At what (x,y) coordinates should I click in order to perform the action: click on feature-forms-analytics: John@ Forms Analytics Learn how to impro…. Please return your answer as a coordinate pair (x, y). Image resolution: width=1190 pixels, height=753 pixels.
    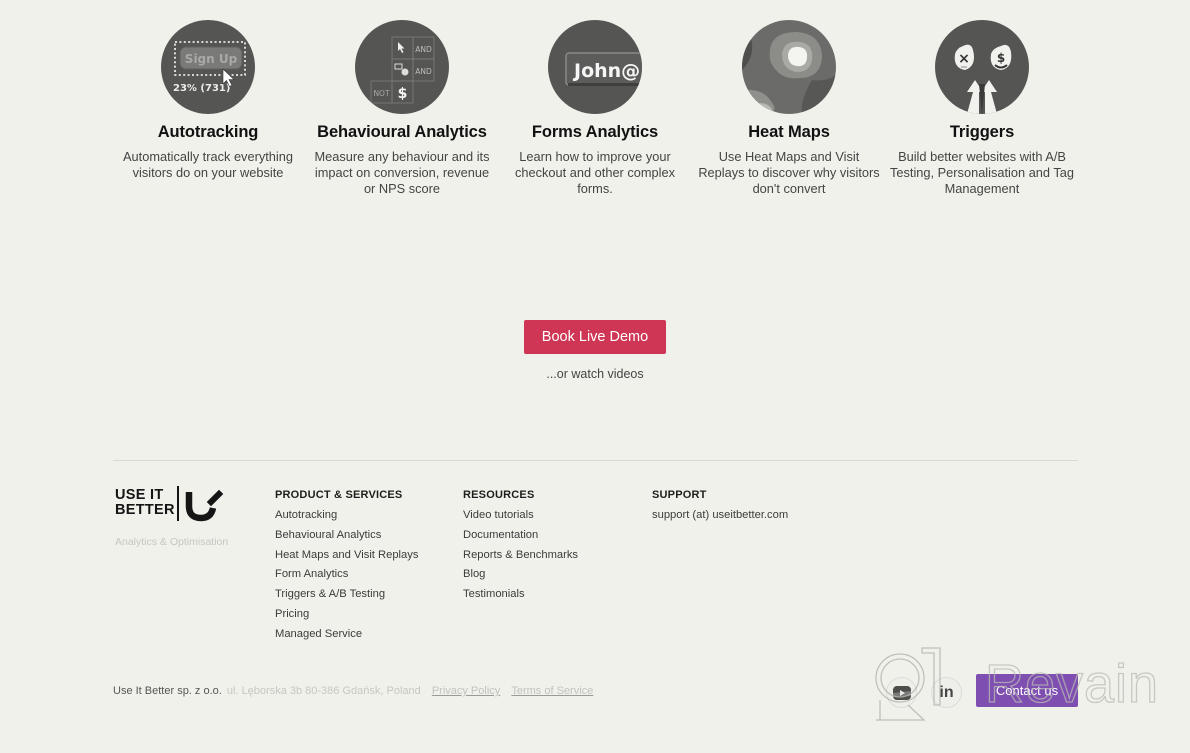
    Looking at the image, I should click on (595, 108).